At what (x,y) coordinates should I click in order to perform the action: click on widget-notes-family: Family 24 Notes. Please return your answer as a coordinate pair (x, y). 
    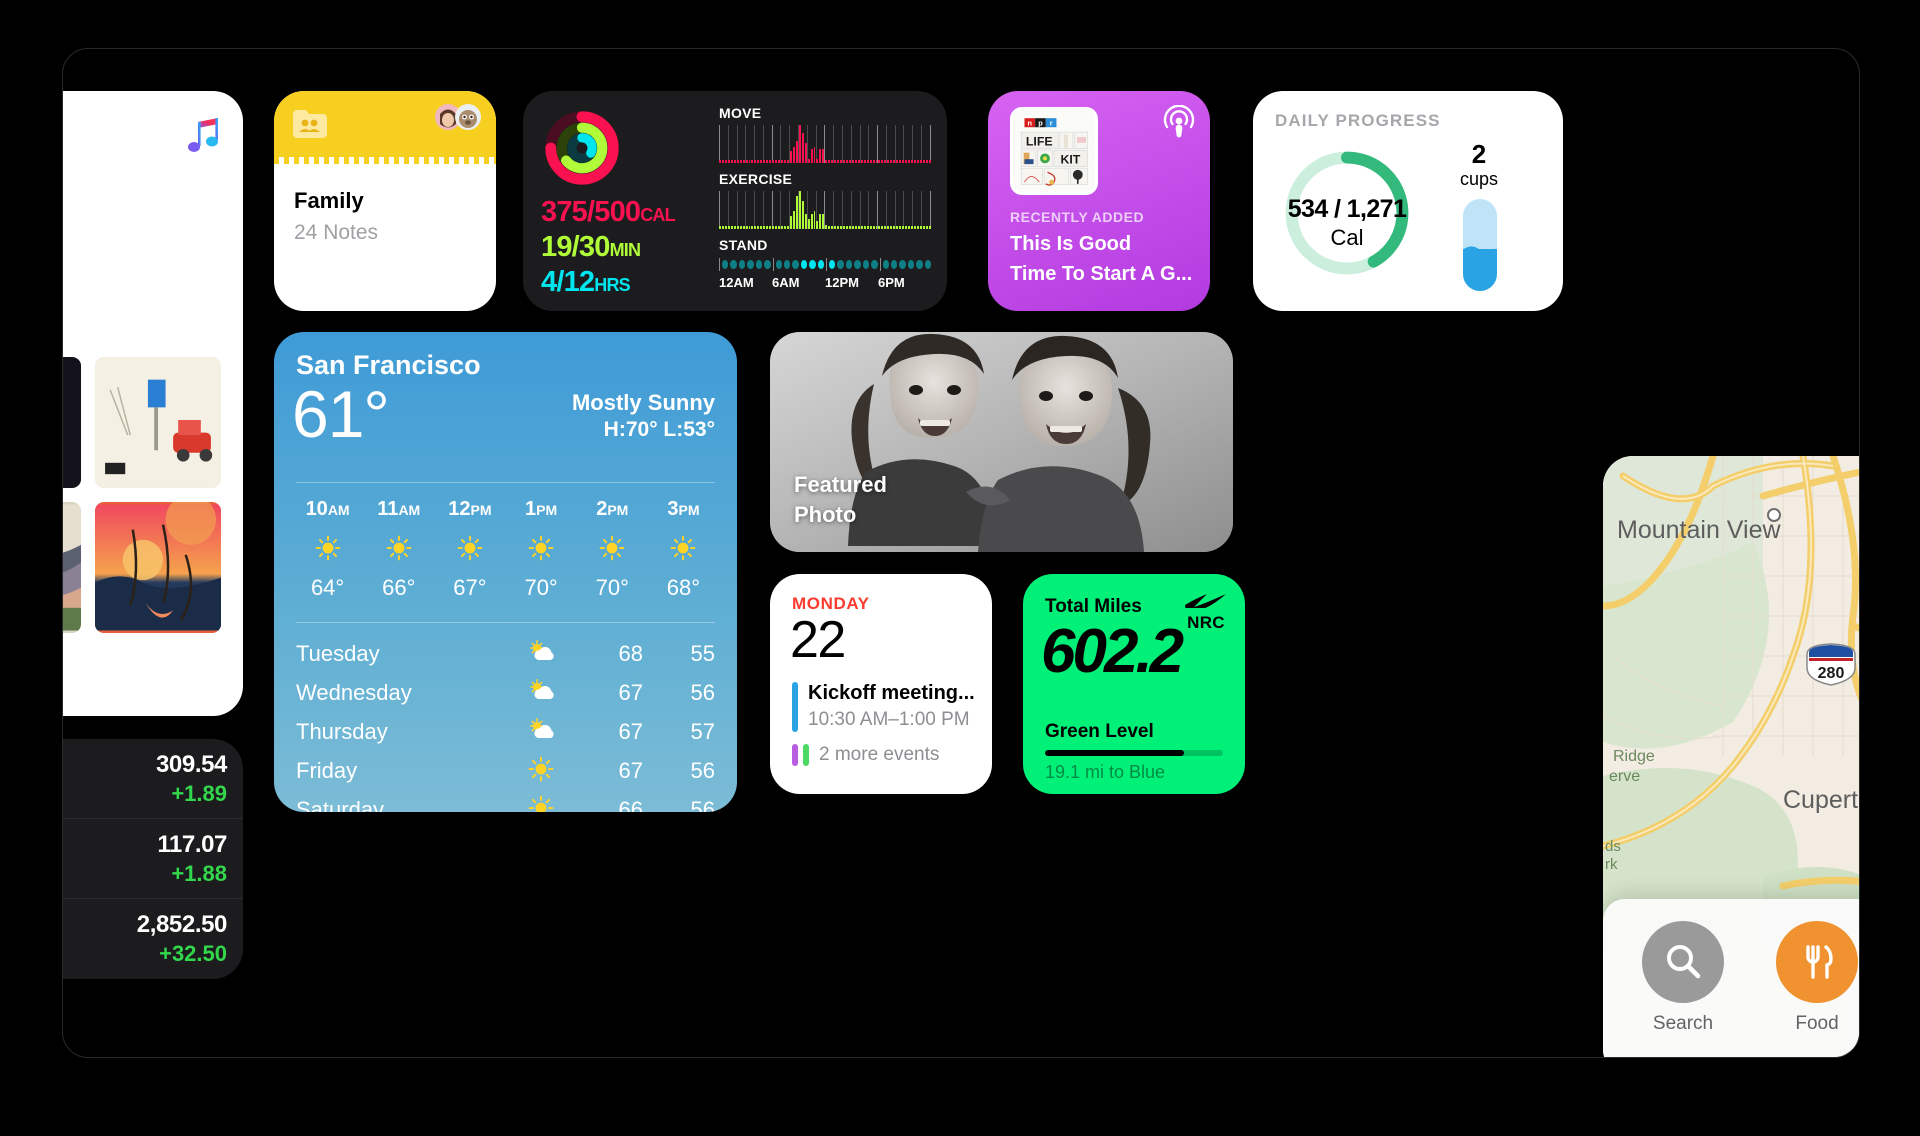
    Looking at the image, I should click on (385, 201).